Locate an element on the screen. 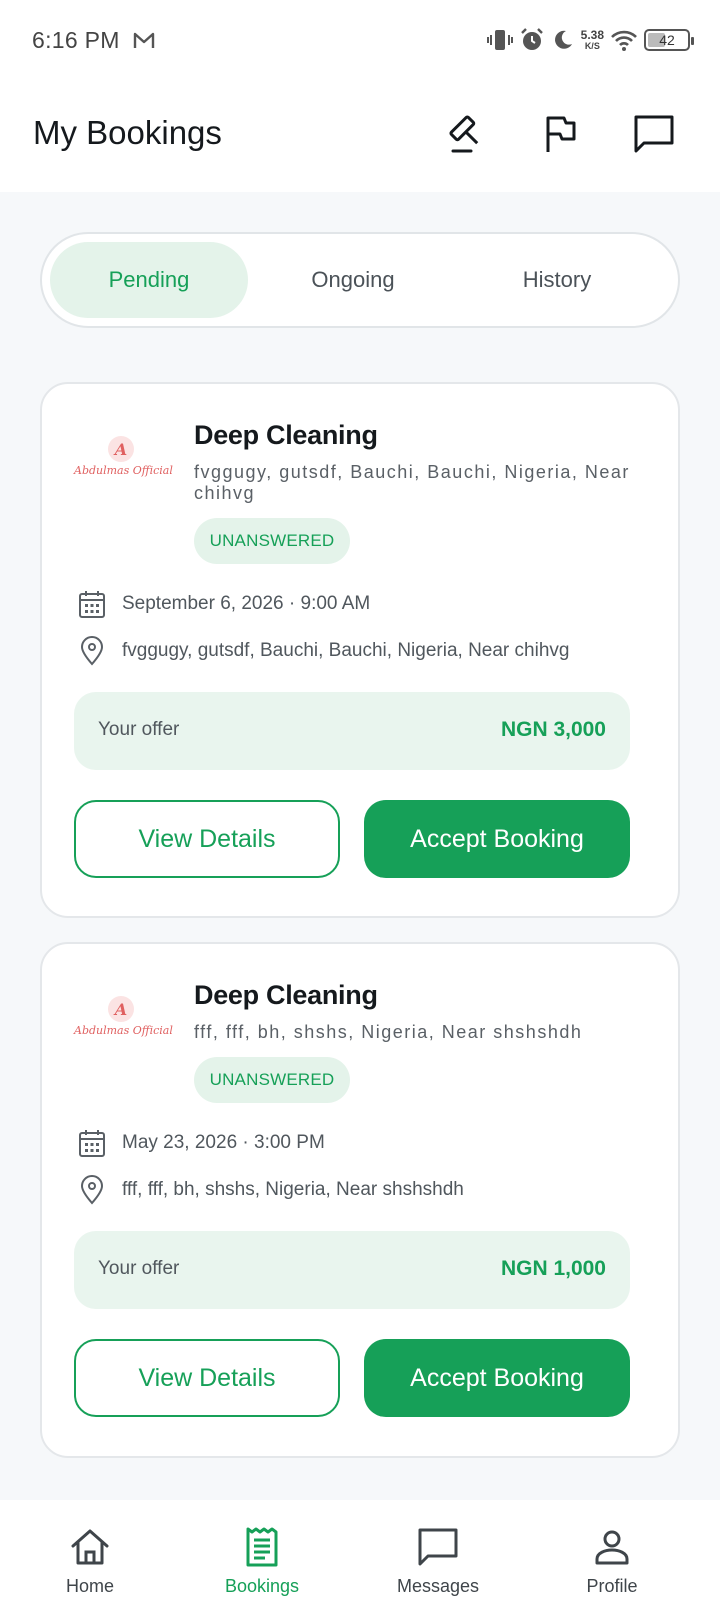 This screenshot has width=720, height=1612. flag-icon is located at coordinates (560, 134).